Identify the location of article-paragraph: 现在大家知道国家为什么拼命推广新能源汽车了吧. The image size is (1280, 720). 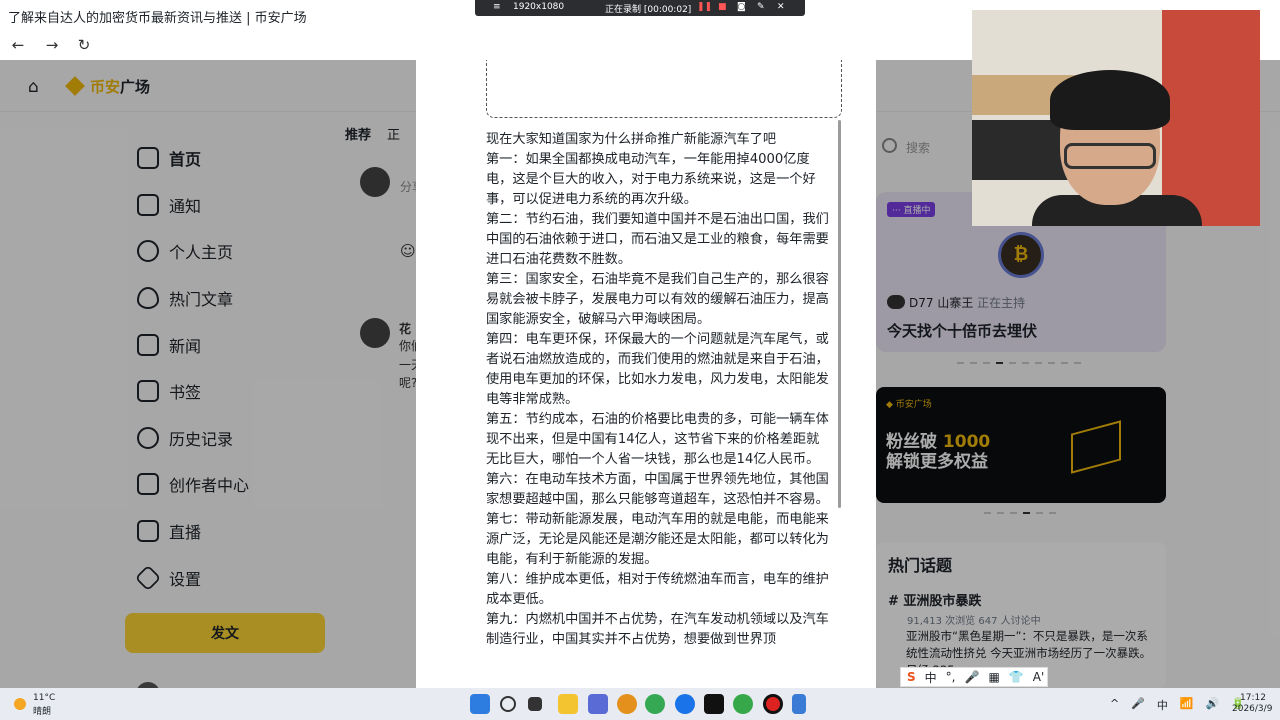
(631, 139).